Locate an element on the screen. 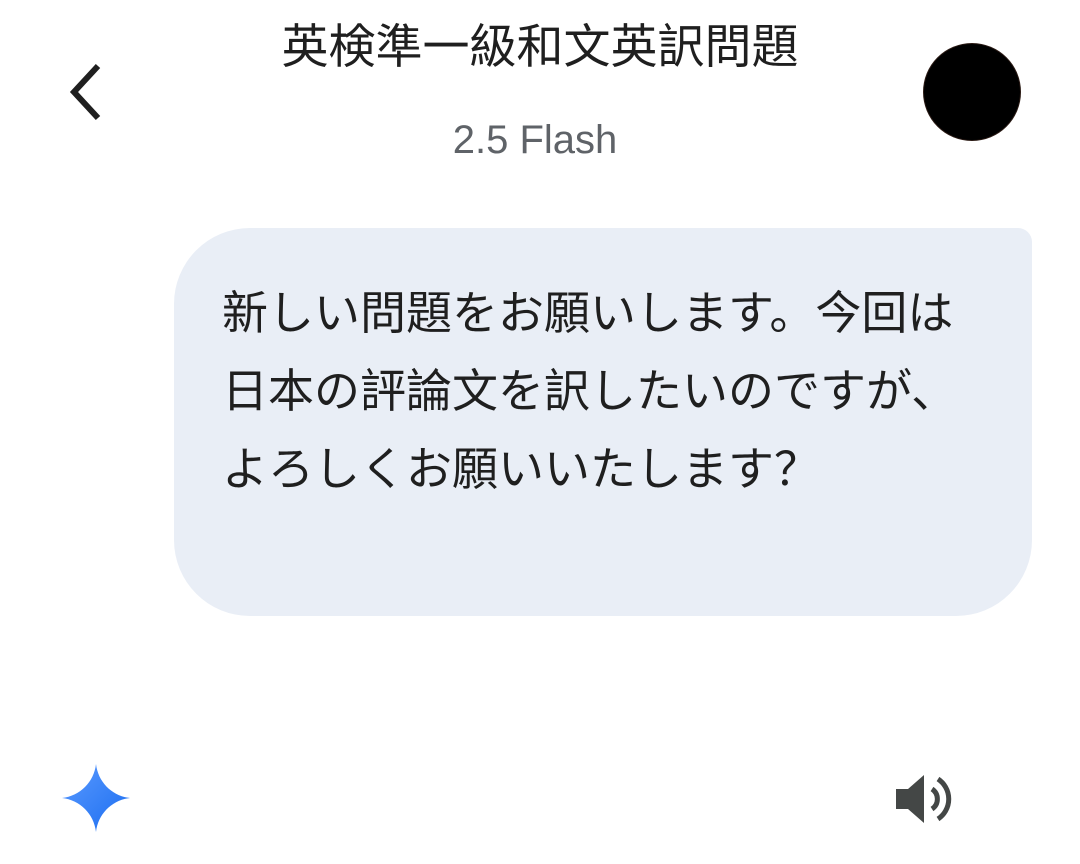  speaker-icon is located at coordinates (924, 799).